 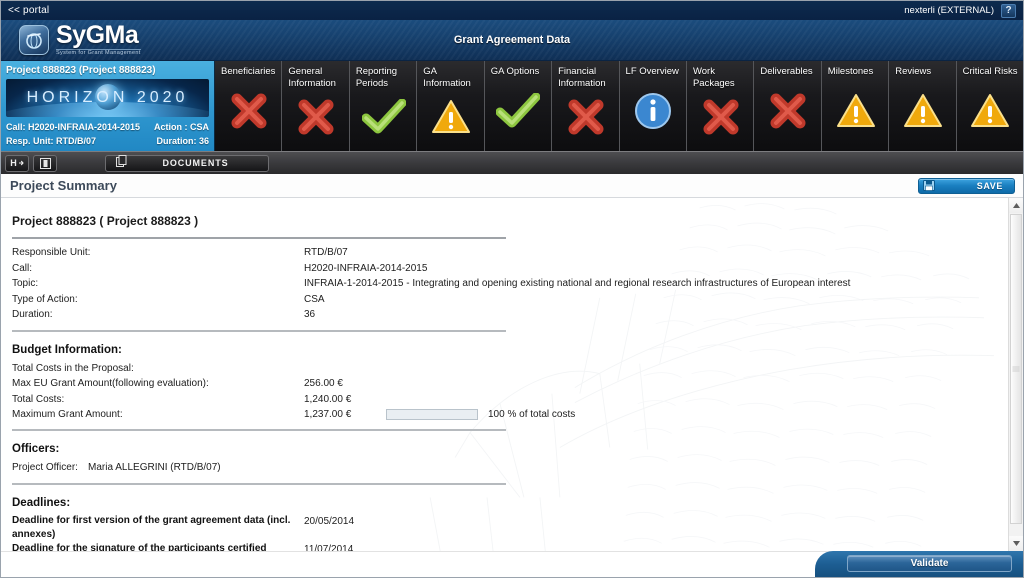 I want to click on field-value: CSA, so click(x=314, y=299).